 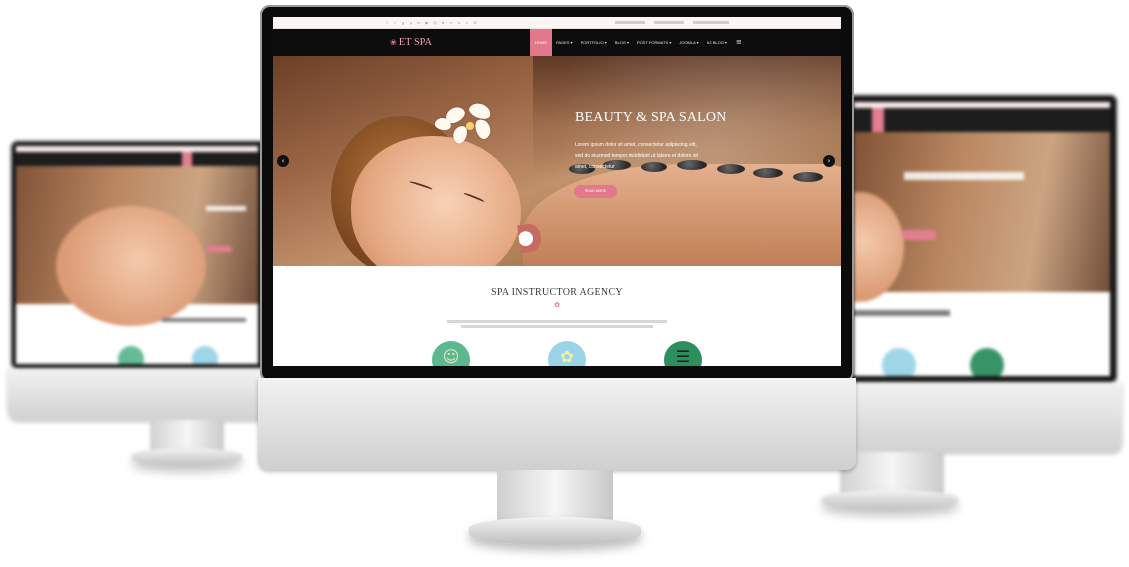 I want to click on youtube-icon: ▶, so click(x=427, y=22).